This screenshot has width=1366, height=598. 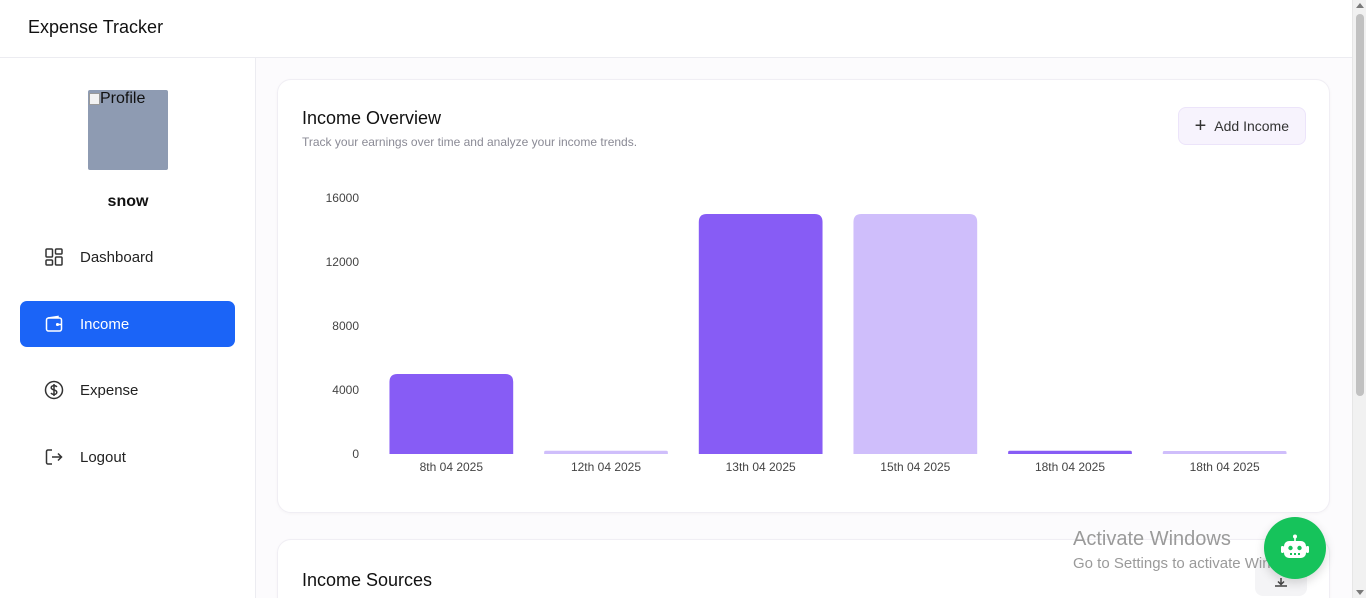 I want to click on page-scrollbar, so click(x=1359, y=299).